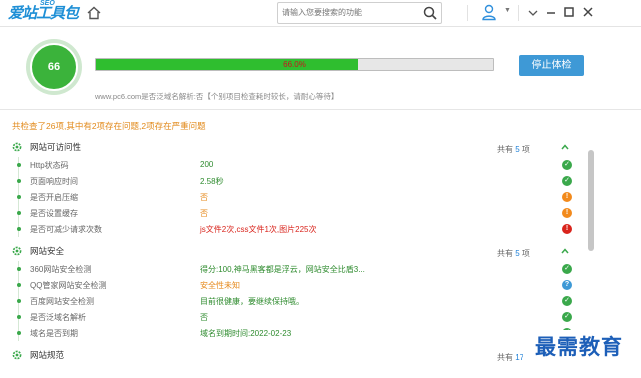 The width and height of the screenshot is (641, 378). What do you see at coordinates (569, 12) in the screenshot?
I see `maximize-icon` at bounding box center [569, 12].